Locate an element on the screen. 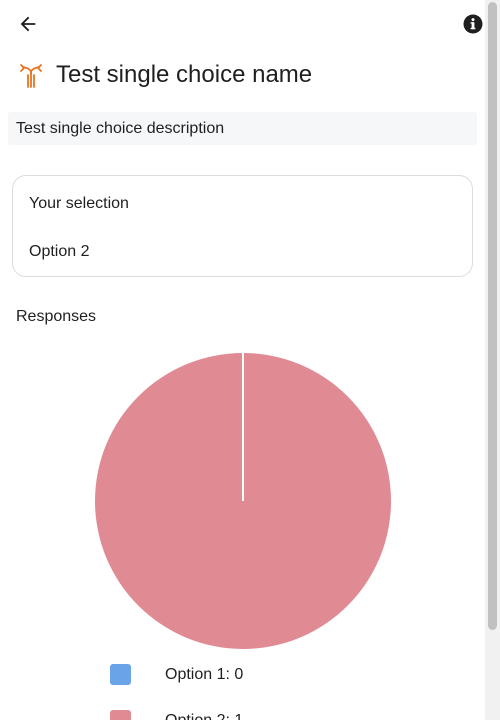 Image resolution: width=500 pixels, height=720 pixels. legend-item-option-2: Option 2: 1 is located at coordinates (240, 715).